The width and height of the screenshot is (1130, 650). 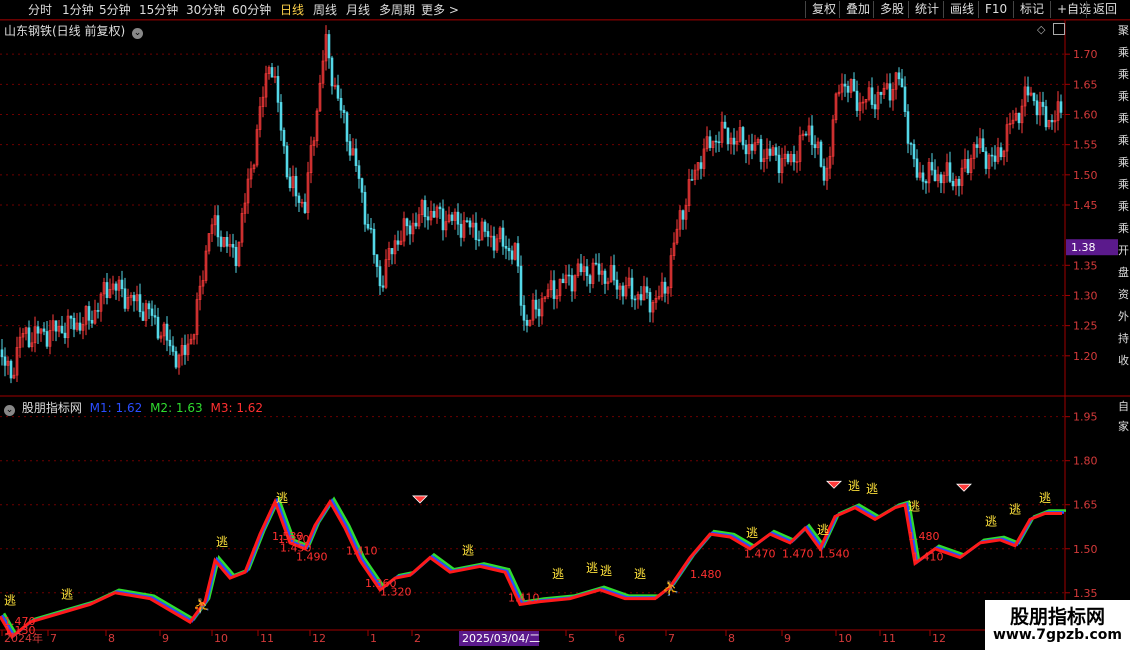 What do you see at coordinates (1123, 406) in the screenshot?
I see `side-char: 自` at bounding box center [1123, 406].